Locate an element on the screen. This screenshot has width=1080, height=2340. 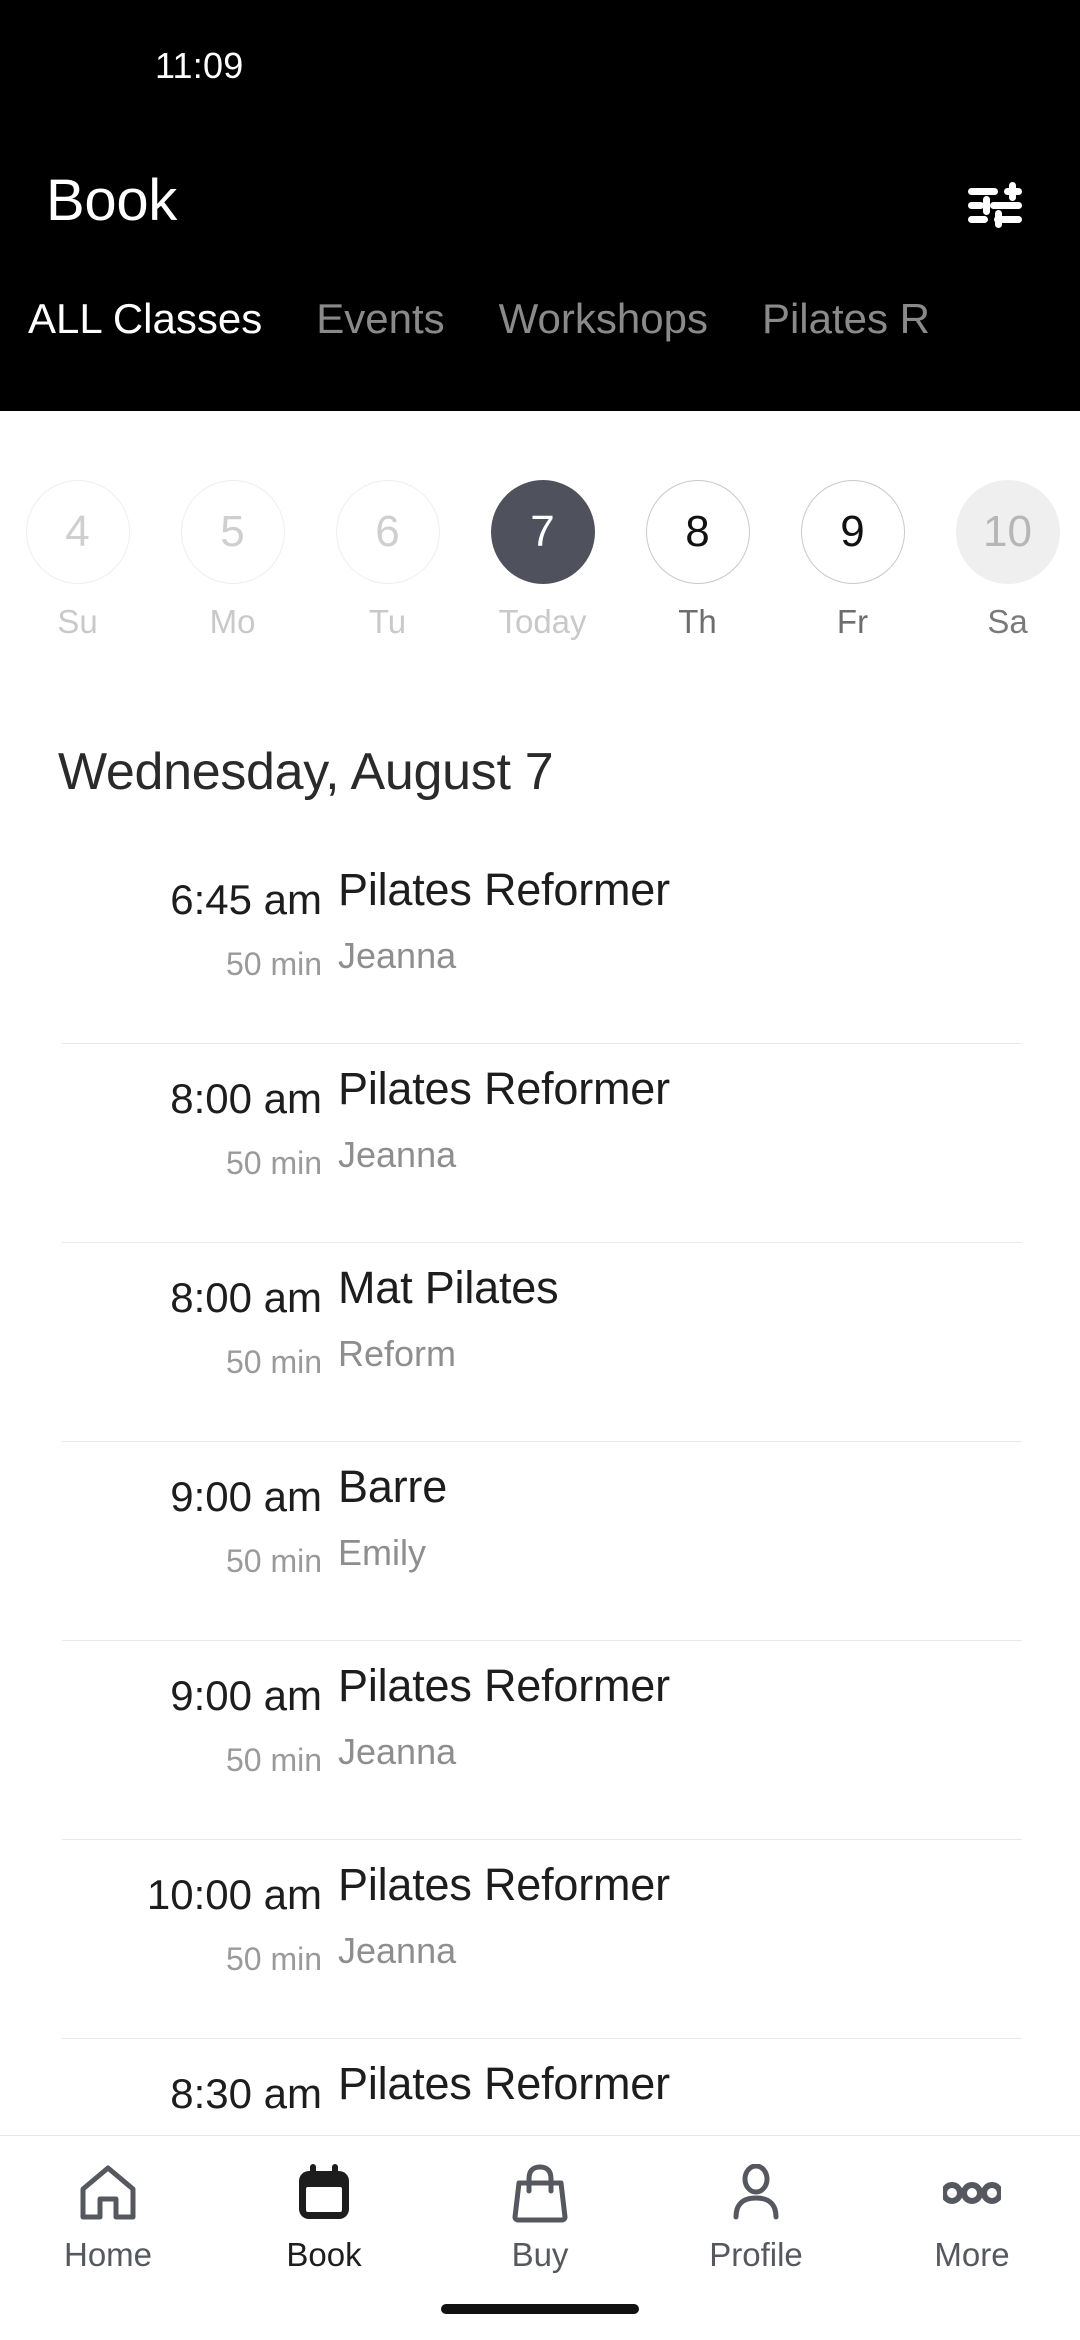
table-row: 8:00 am 50 min Pilates Reformer Jeanna is located at coordinates (540, 1143).